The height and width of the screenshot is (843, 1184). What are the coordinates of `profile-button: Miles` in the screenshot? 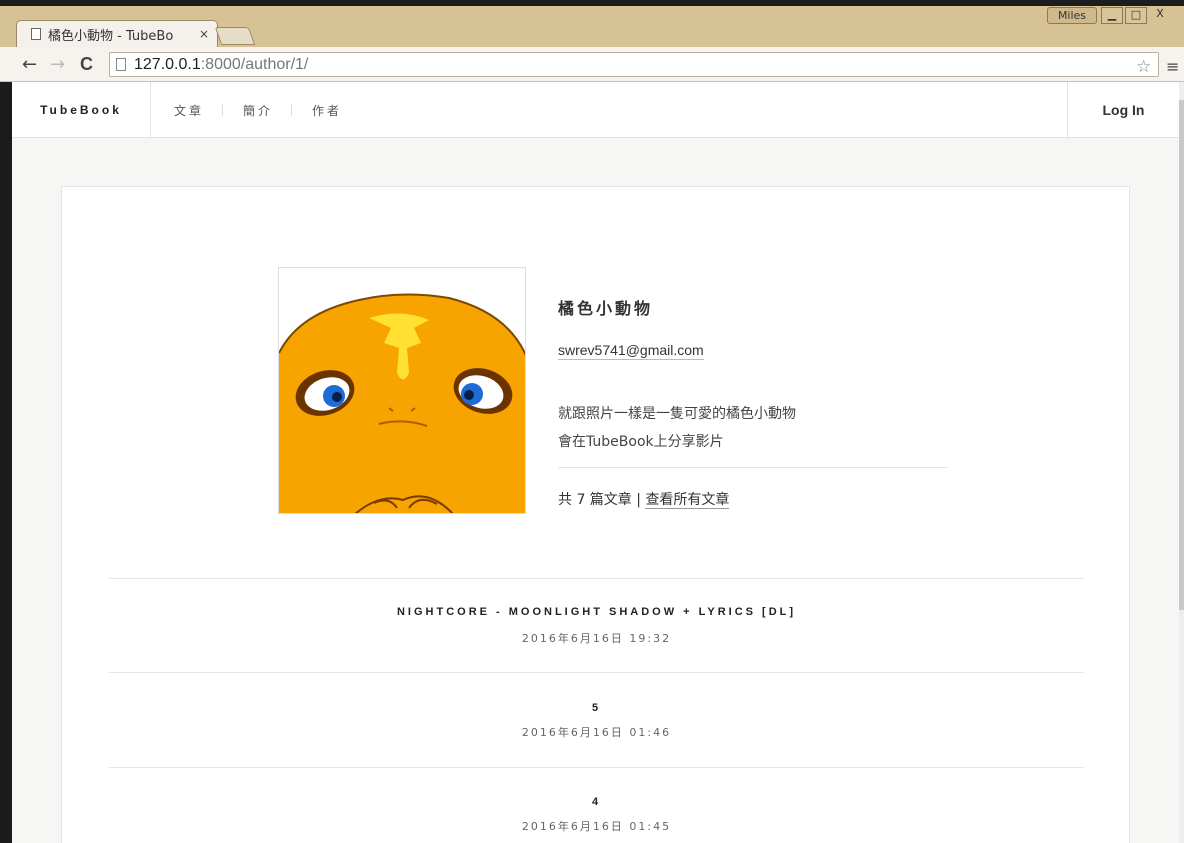 It's located at (1072, 15).